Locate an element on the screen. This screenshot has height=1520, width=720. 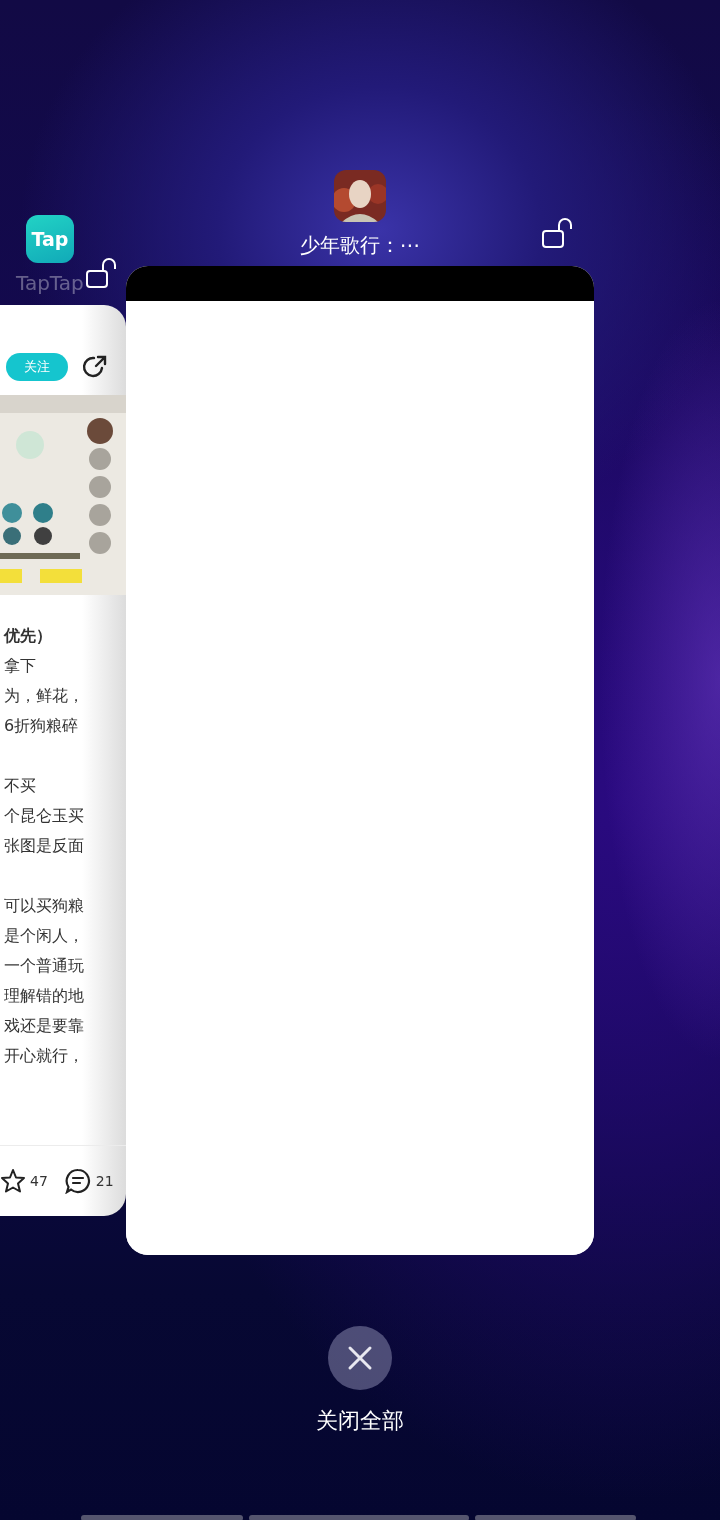
share-icon is located at coordinates (95, 367).